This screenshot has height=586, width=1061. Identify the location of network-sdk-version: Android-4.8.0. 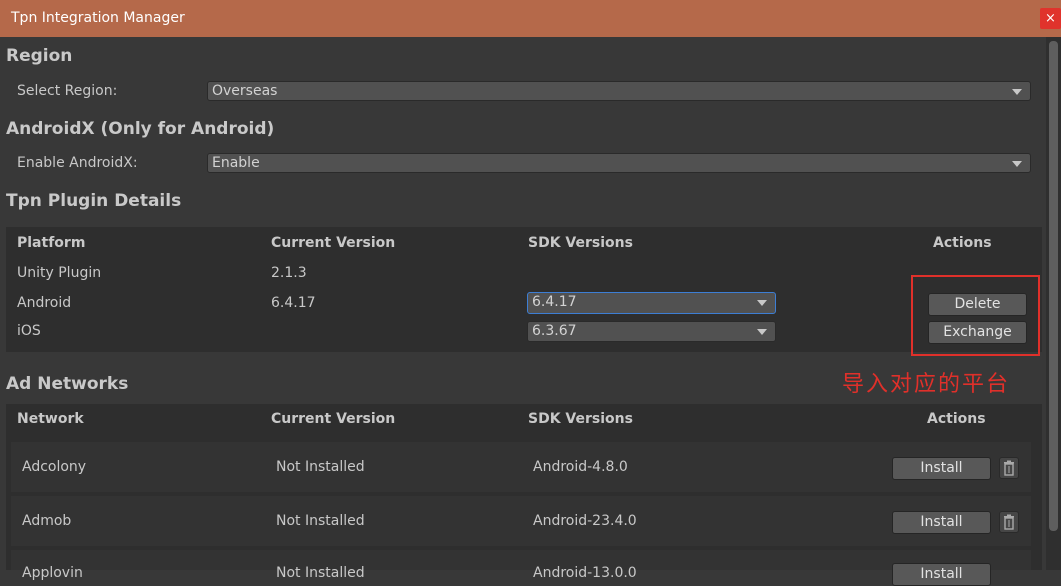
(580, 467).